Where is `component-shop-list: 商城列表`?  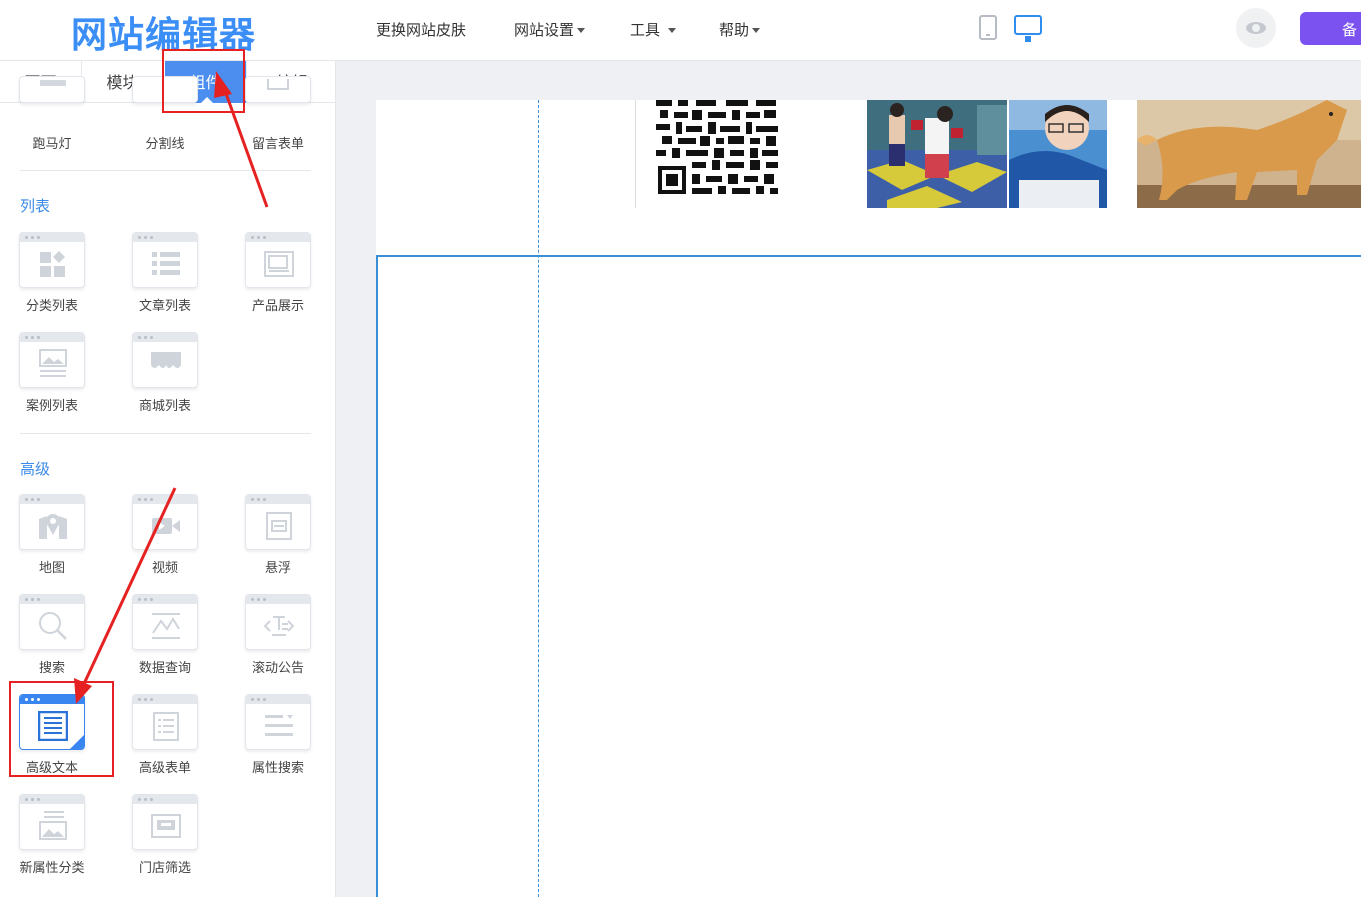 component-shop-list: 商城列表 is located at coordinates (161, 377).